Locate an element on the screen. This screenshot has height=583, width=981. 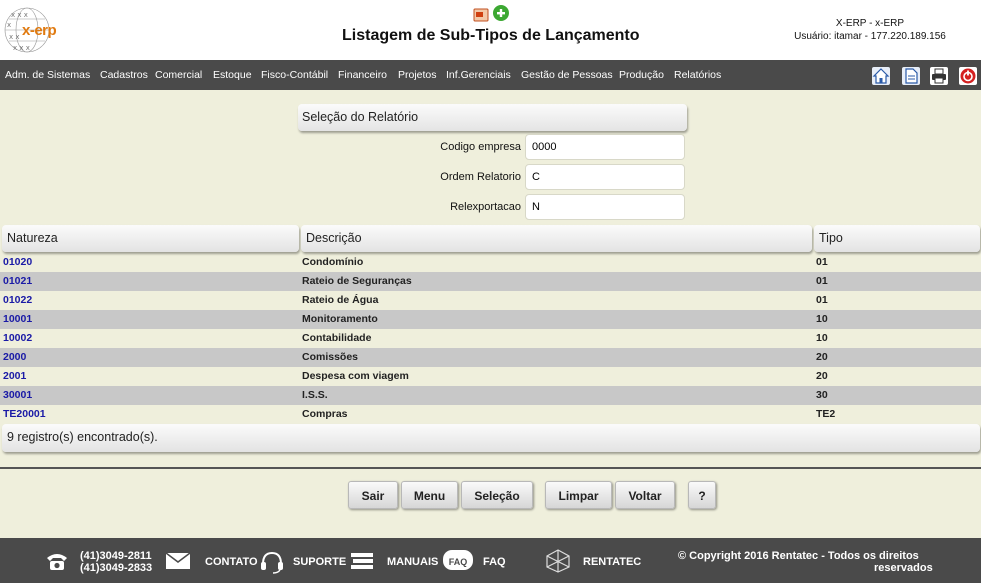
menu-item-gestao-pessoas: Gestão de Pessoas is located at coordinates (567, 75).